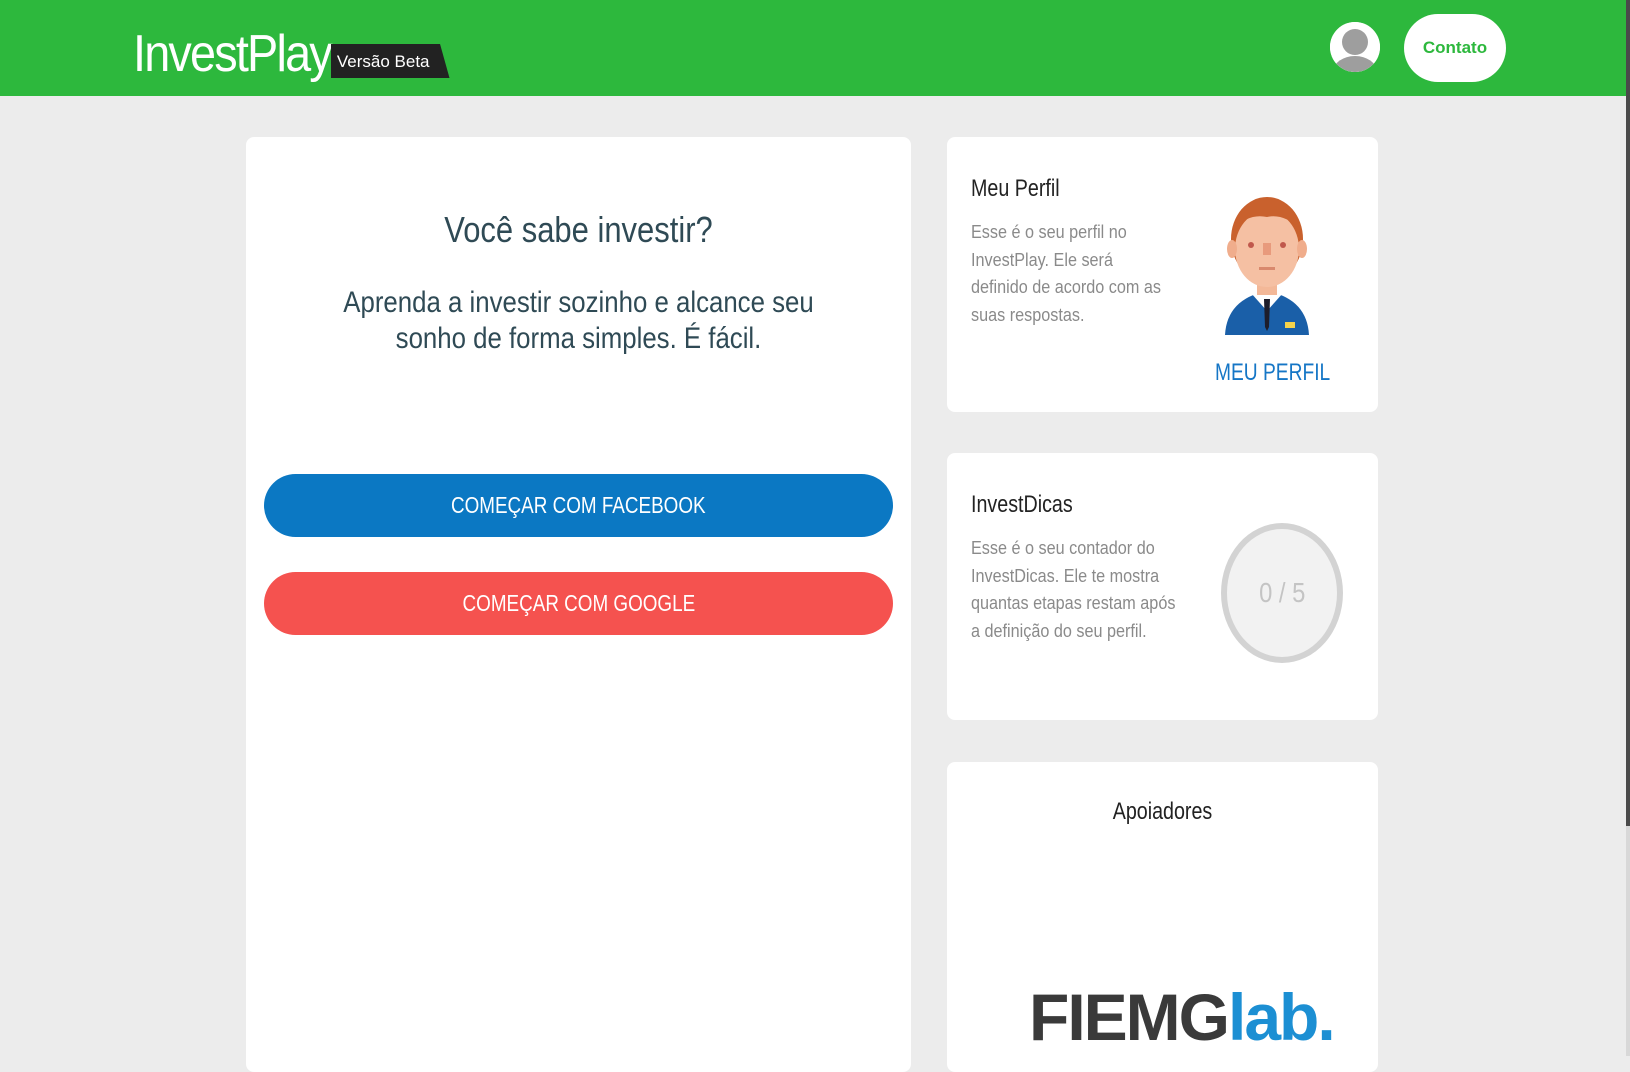  I want to click on profile-card-title: Meu Perfil, so click(1015, 188).